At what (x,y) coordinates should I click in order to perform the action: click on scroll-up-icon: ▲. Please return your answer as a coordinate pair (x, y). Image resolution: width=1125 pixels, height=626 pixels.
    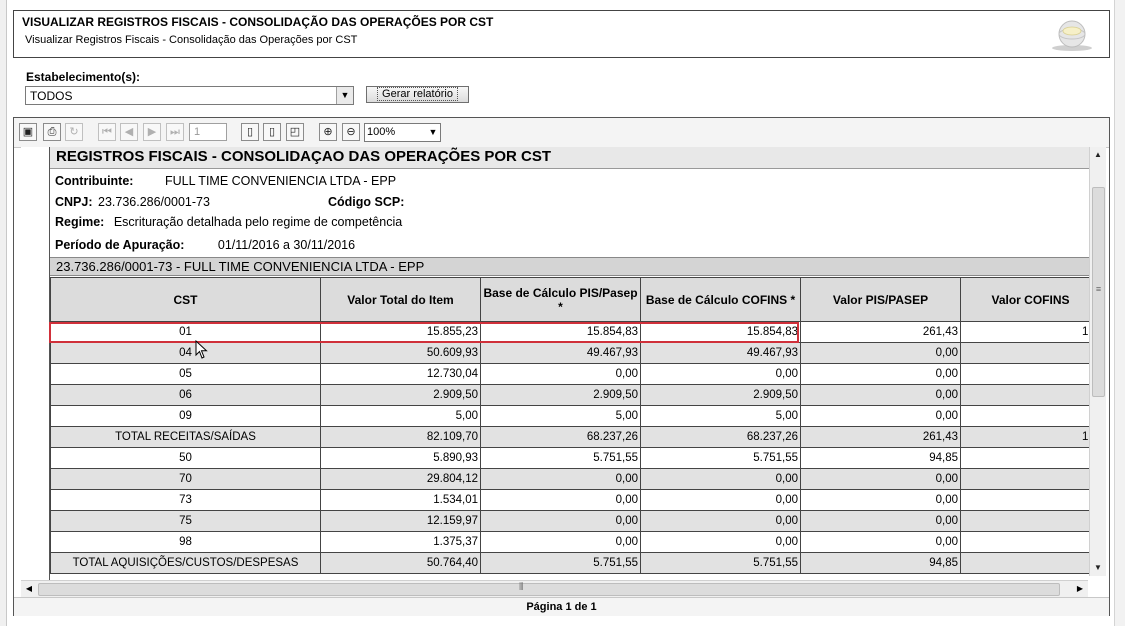
    Looking at the image, I should click on (1098, 155).